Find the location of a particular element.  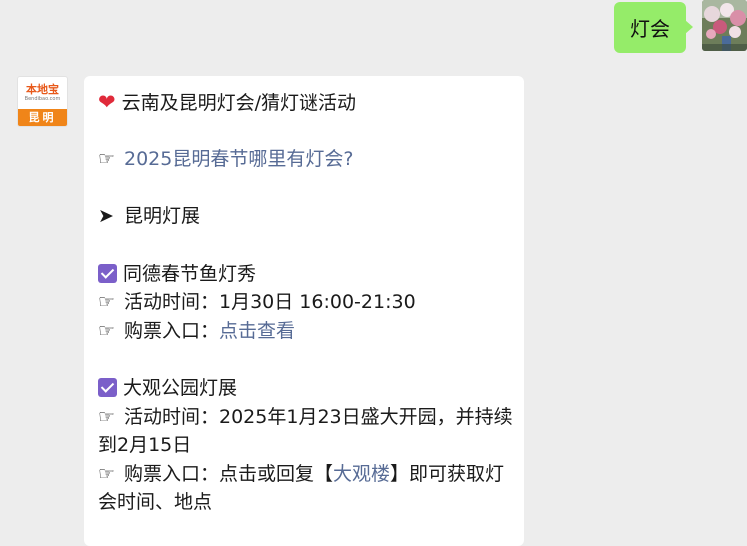

event2-ticket-line: ☞ 购票入口：点击或回复【大观楼】即可获取灯会时间、地点 is located at coordinates (308, 488).